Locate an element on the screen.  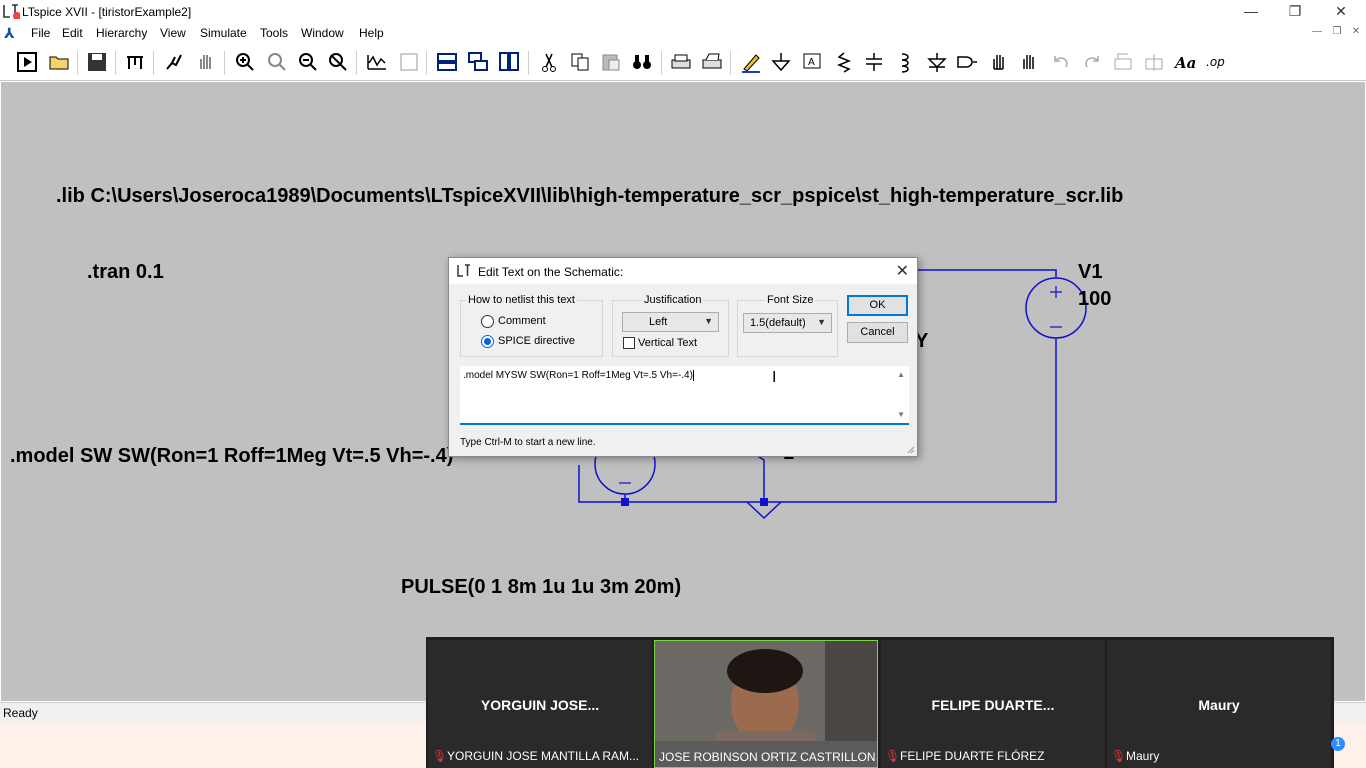
ltspice-logo-icon is located at coordinates (11, 11).